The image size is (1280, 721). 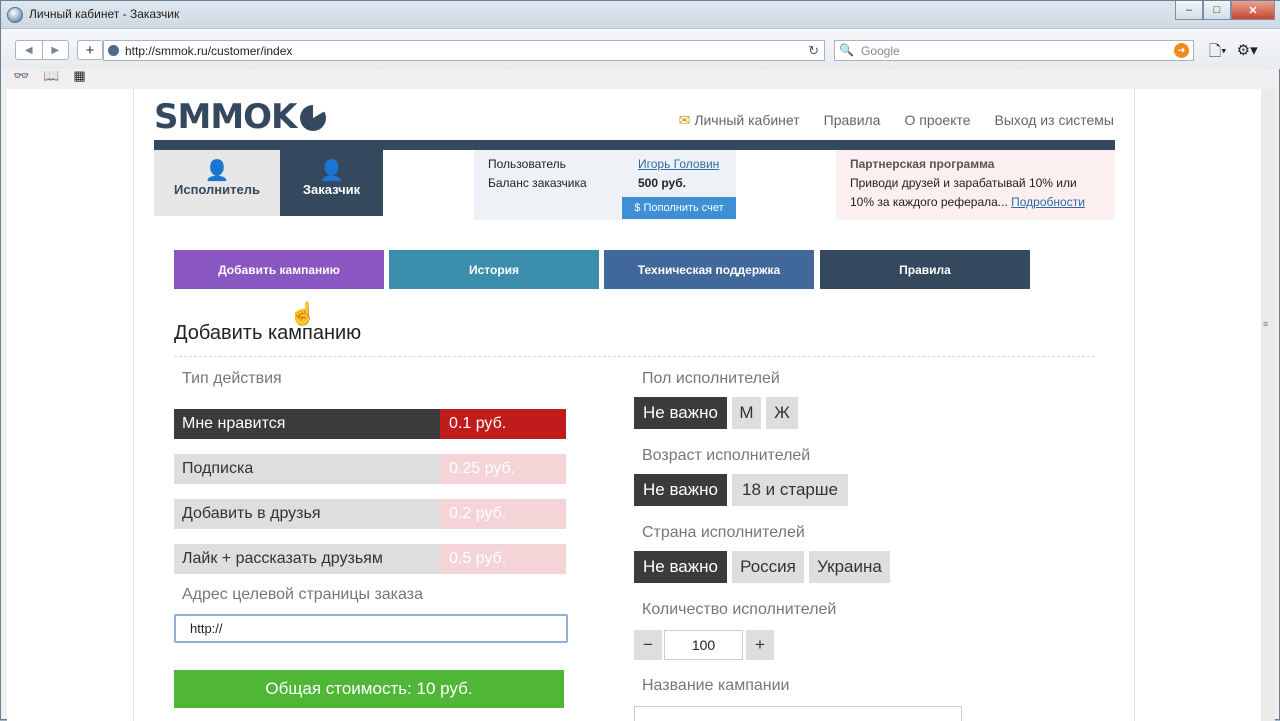 I want to click on action-option-subscribe: Подписка 0.25 руб., so click(x=370, y=469).